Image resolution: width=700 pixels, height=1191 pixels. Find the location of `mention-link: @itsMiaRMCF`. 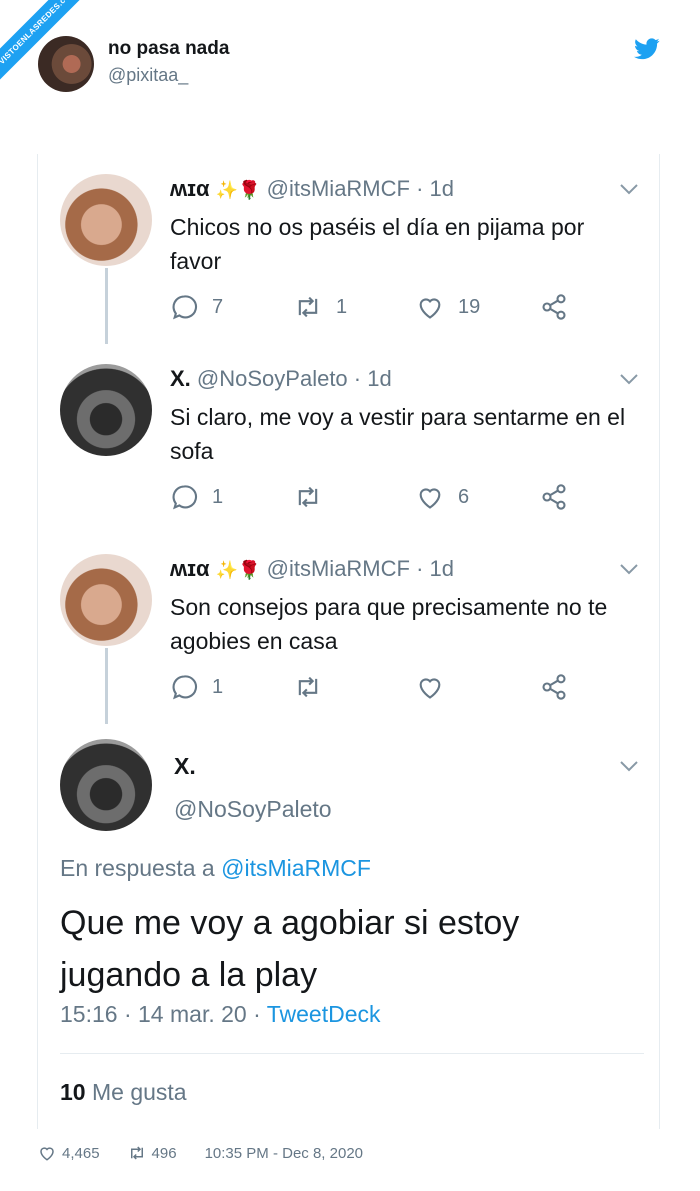

mention-link: @itsMiaRMCF is located at coordinates (296, 868).